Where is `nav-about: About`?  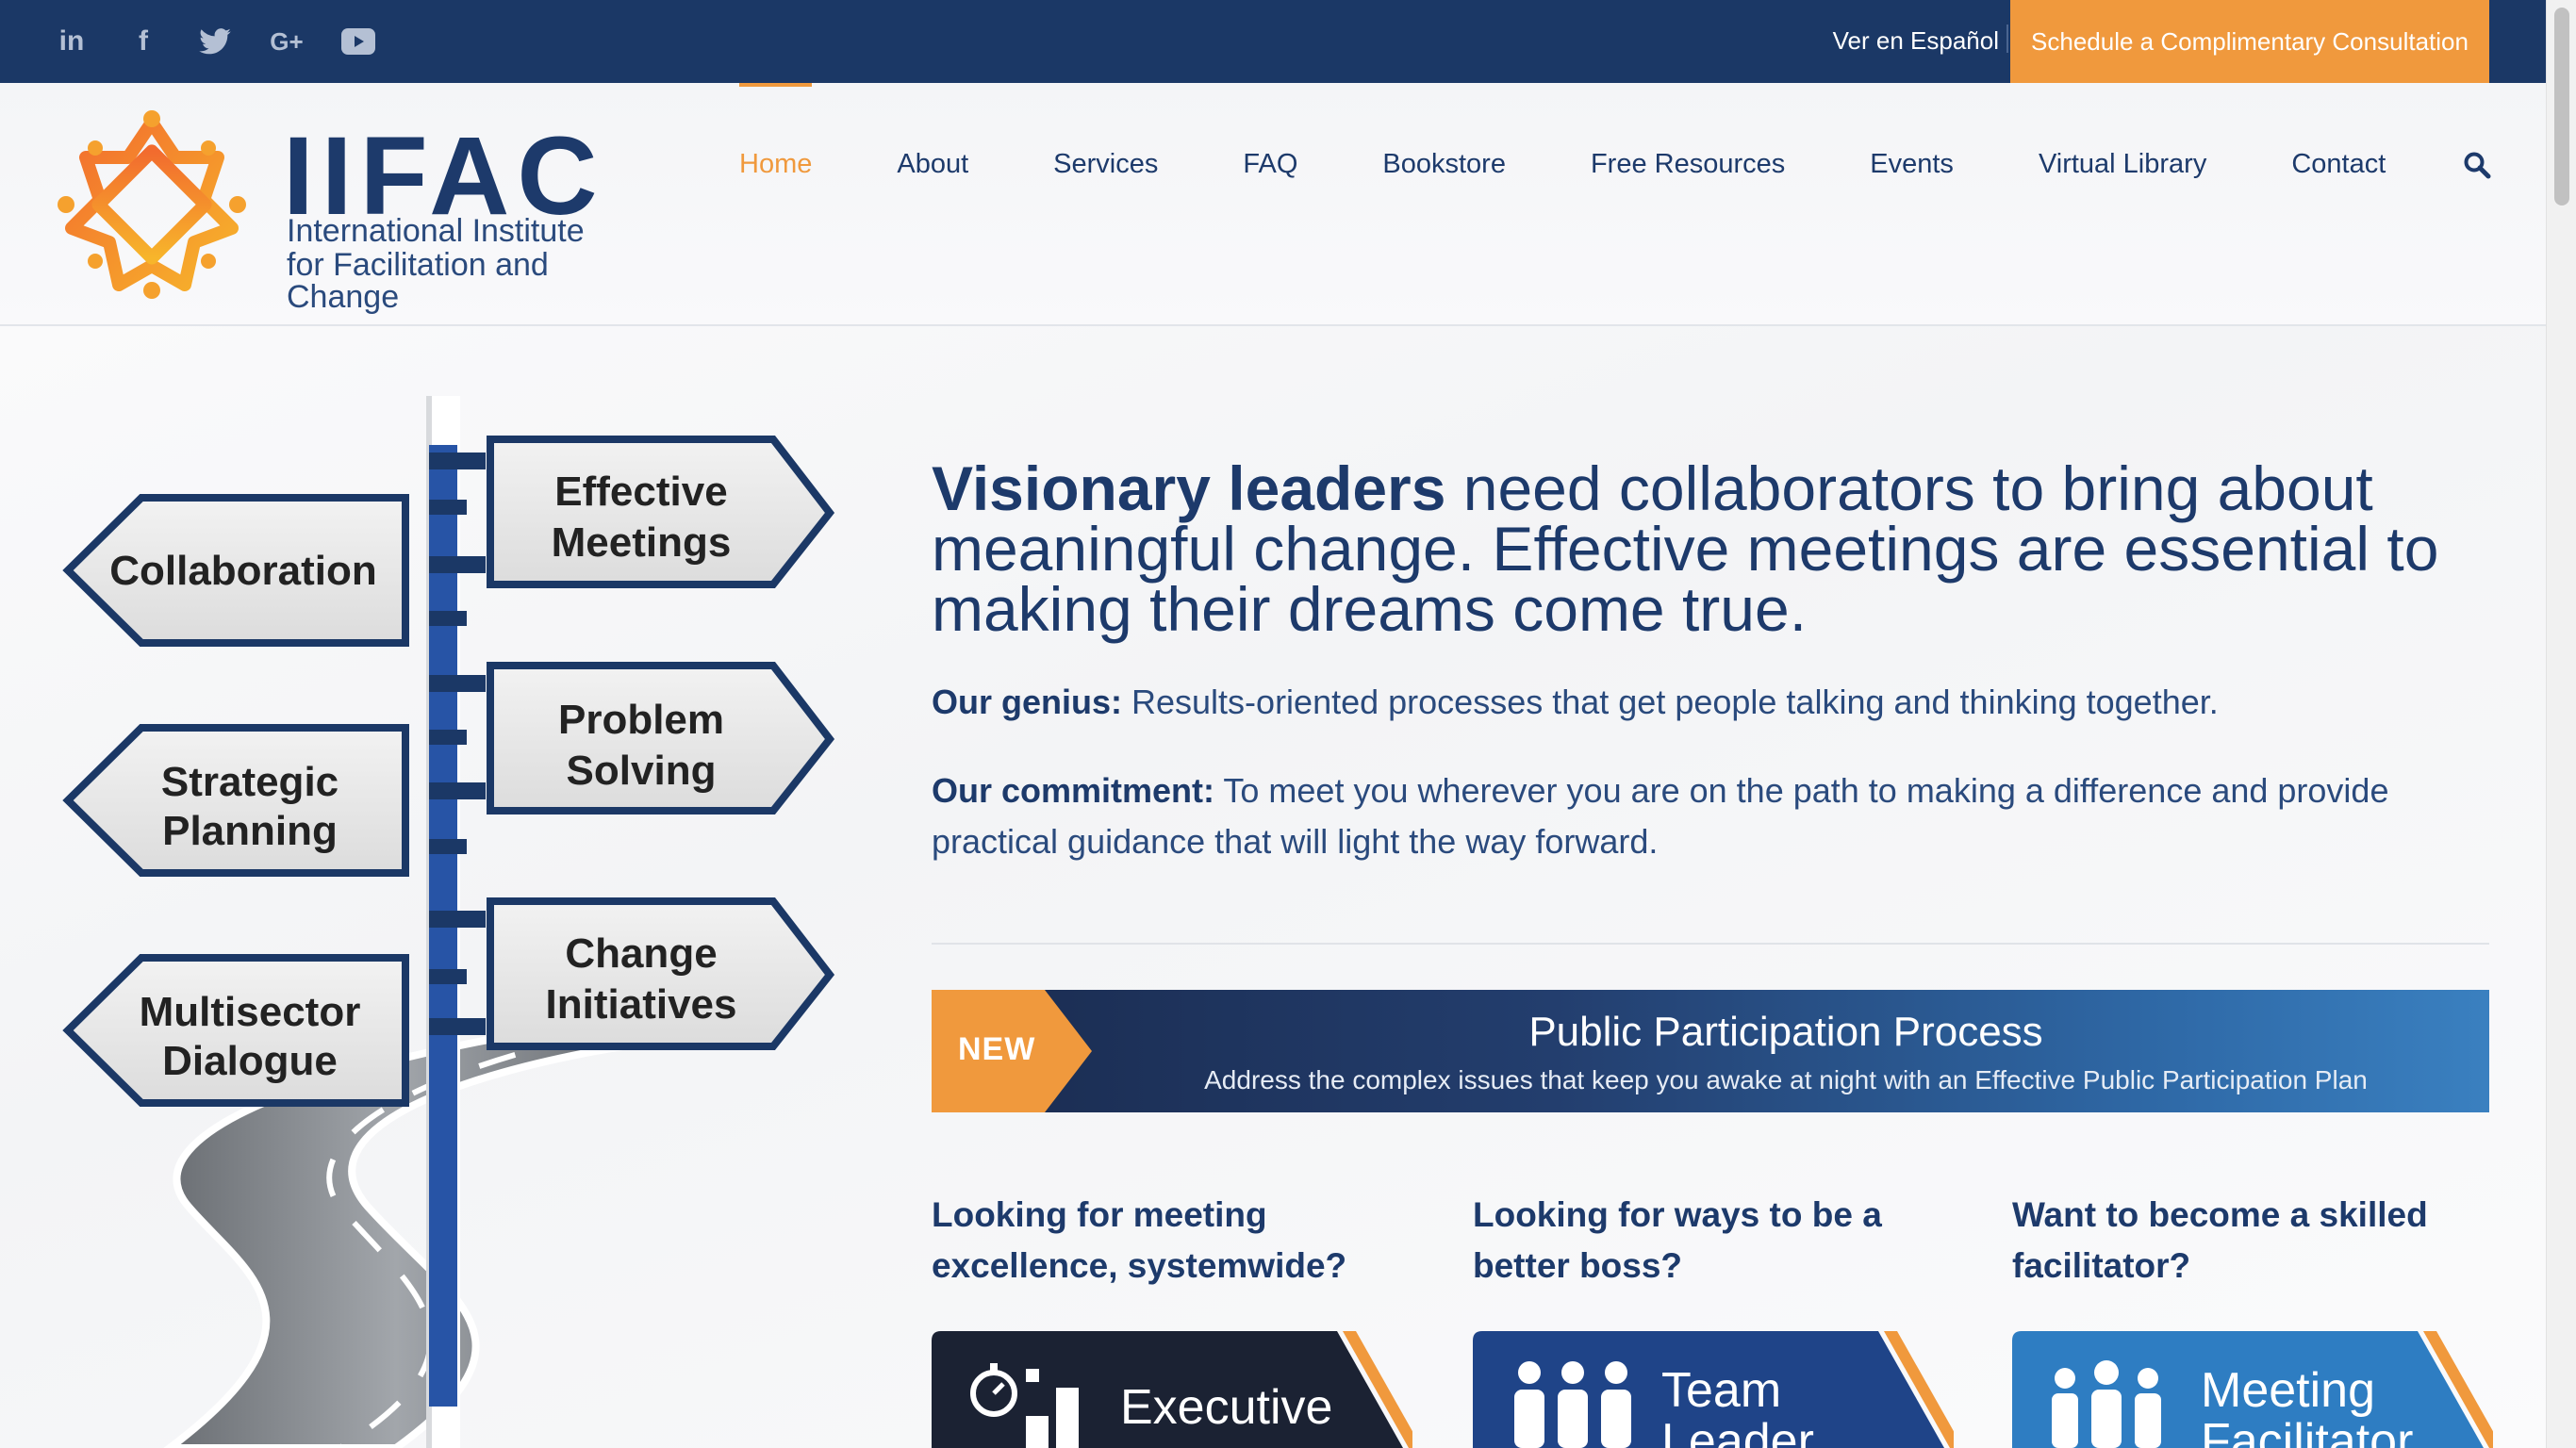 nav-about: About is located at coordinates (932, 164).